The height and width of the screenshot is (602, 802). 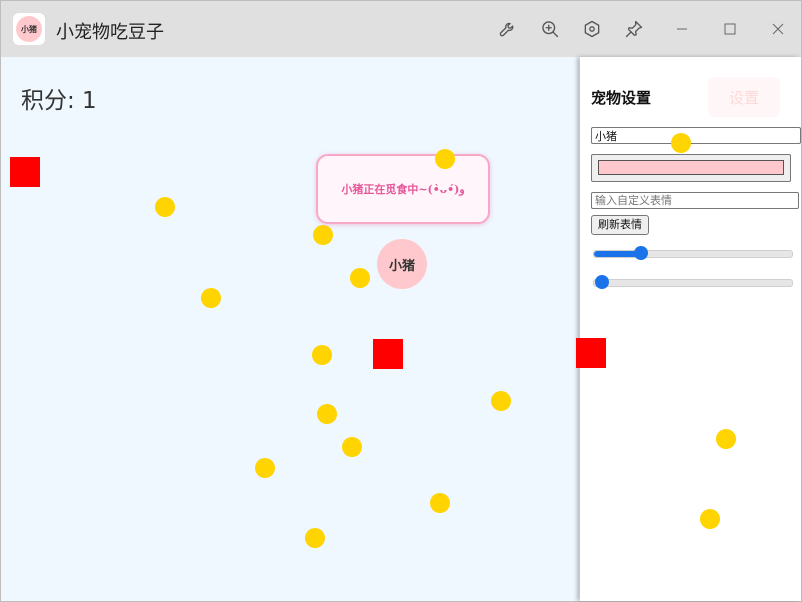 I want to click on maximize-icon, so click(x=730, y=29).